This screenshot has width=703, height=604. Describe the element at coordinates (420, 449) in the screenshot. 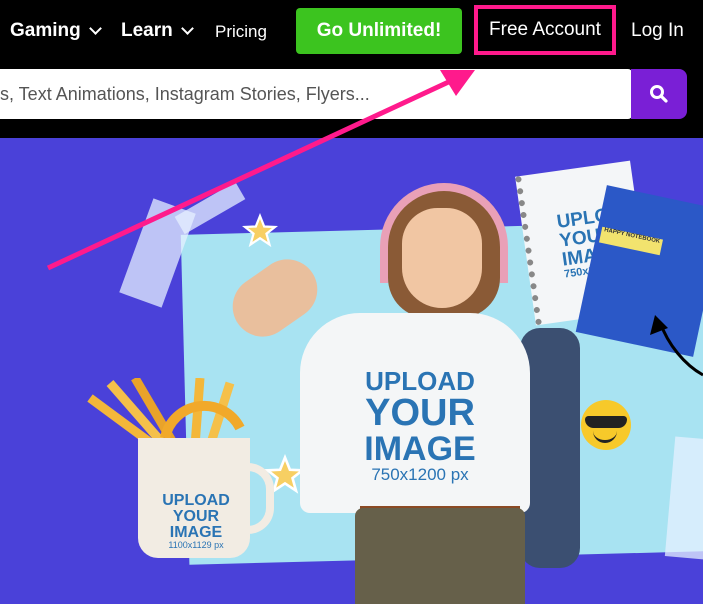

I see `shirt-text-line: IMAGE` at that location.